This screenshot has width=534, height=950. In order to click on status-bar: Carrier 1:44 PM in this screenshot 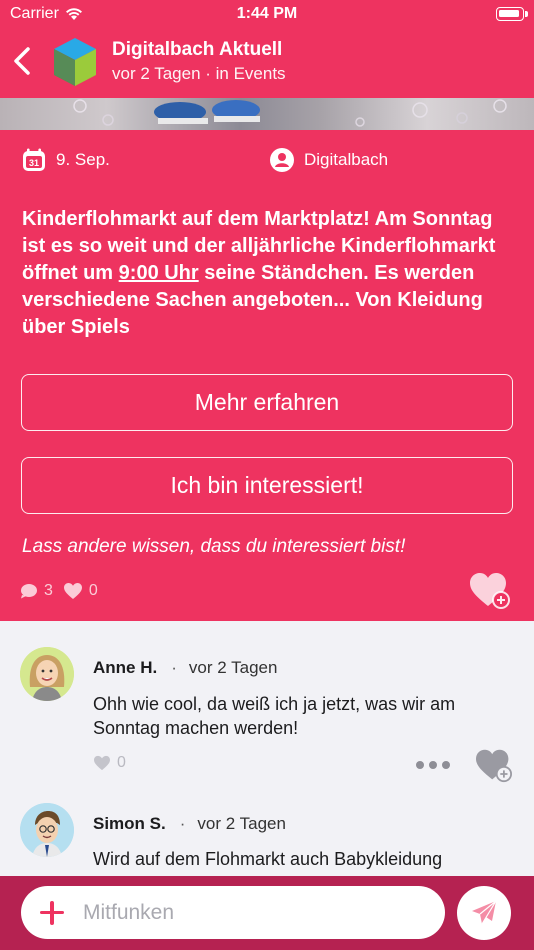, I will do `click(267, 15)`.